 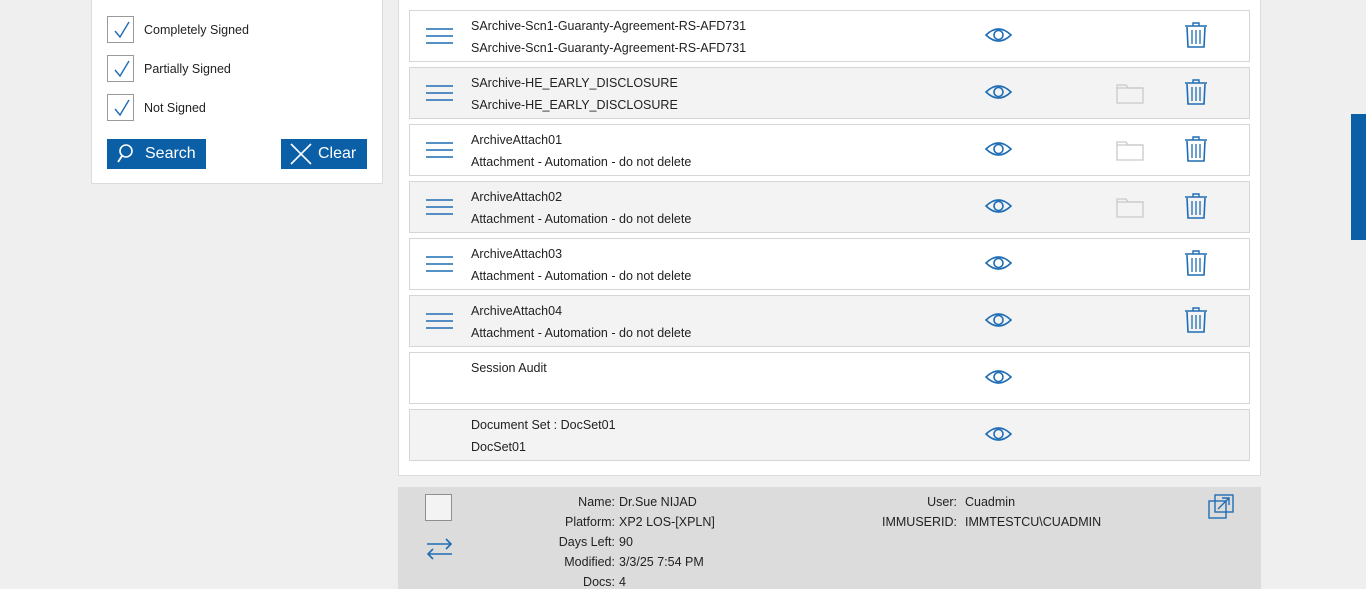 What do you see at coordinates (517, 140) in the screenshot?
I see `document-title: ArchiveAttach01` at bounding box center [517, 140].